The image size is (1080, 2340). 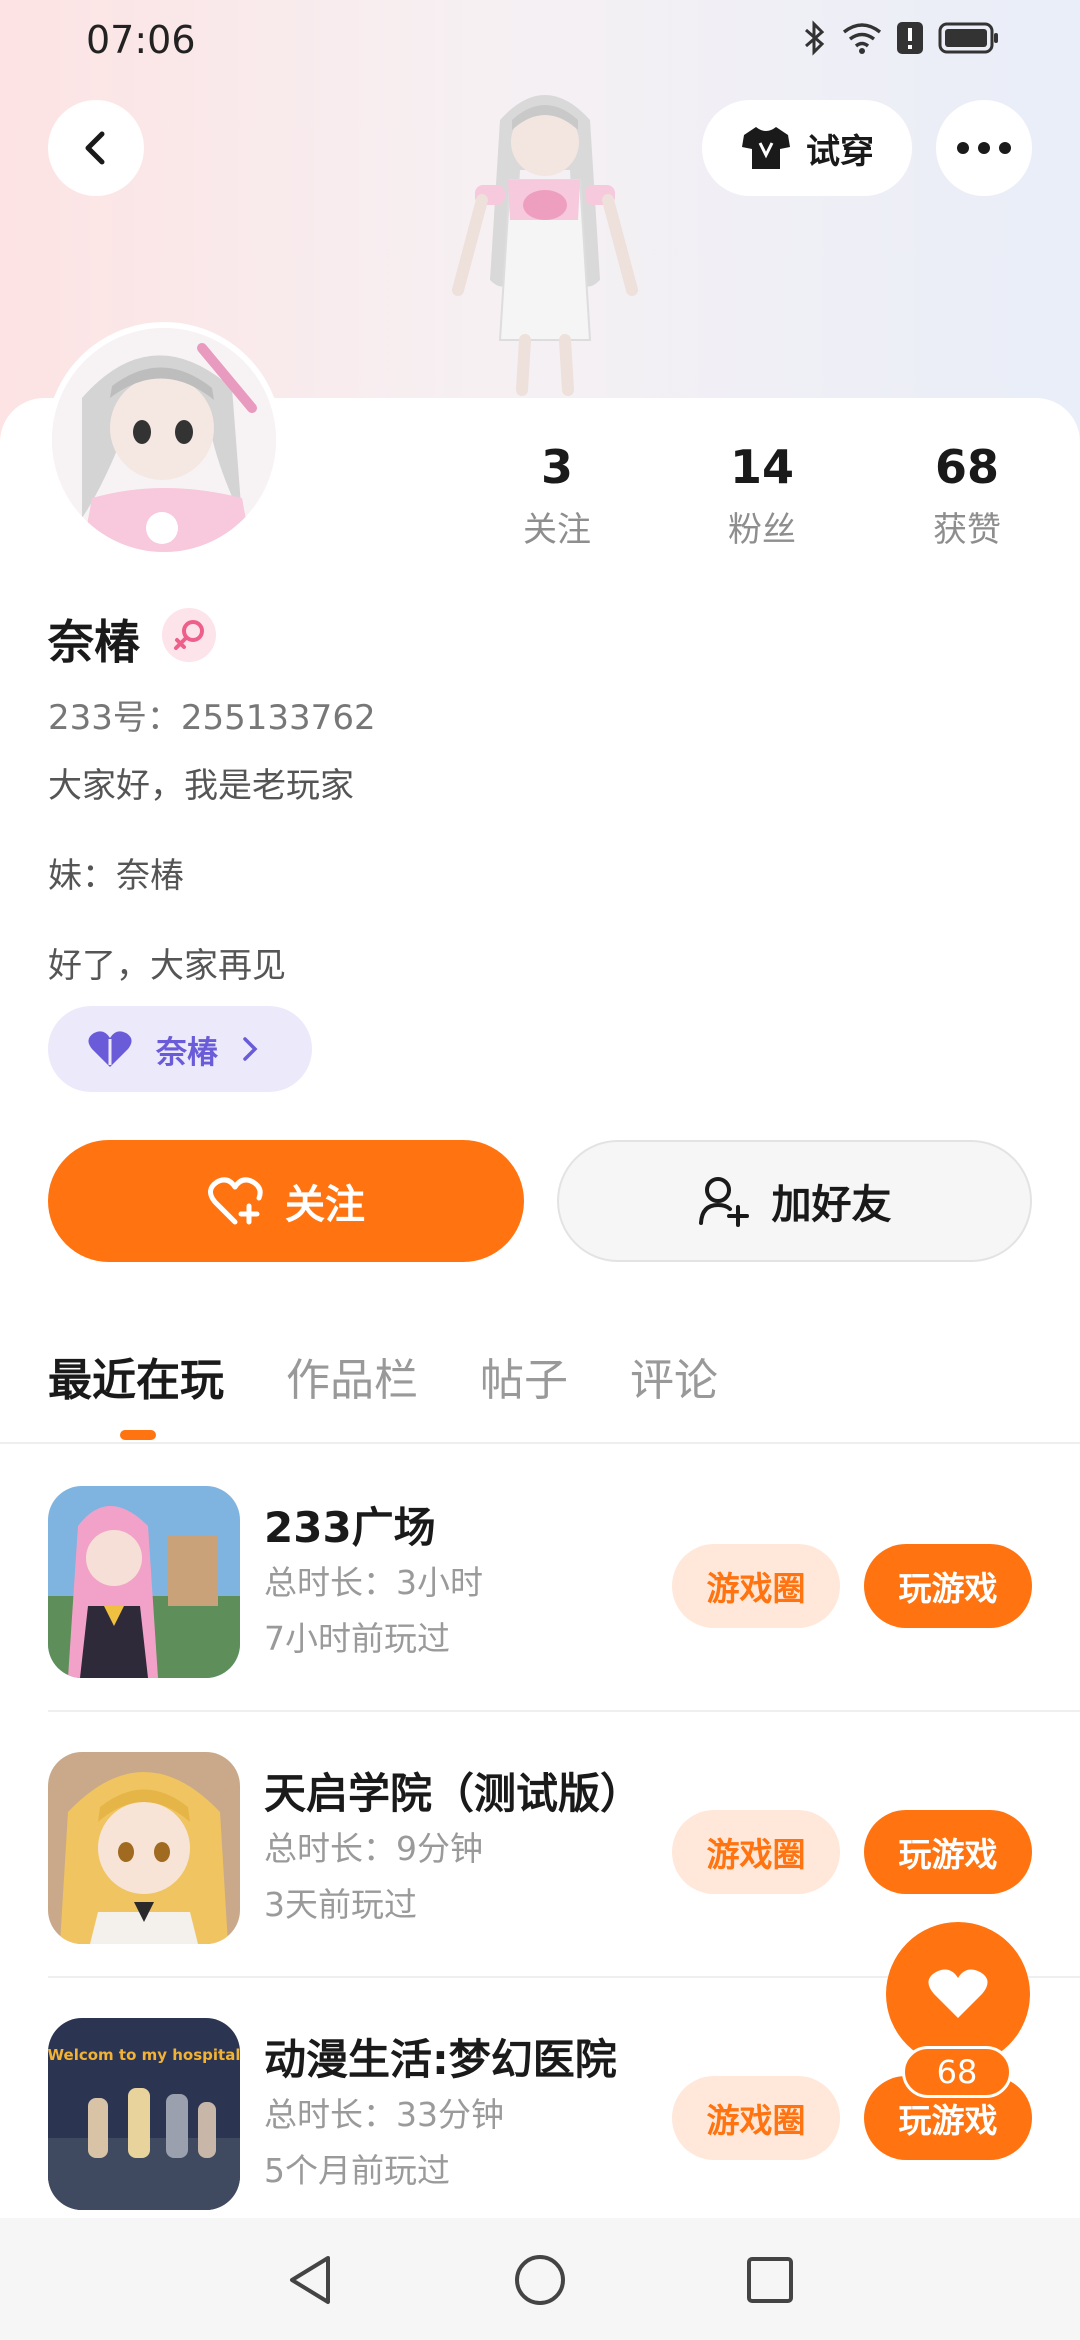 I want to click on circle-home-icon, so click(x=540, y=2280).